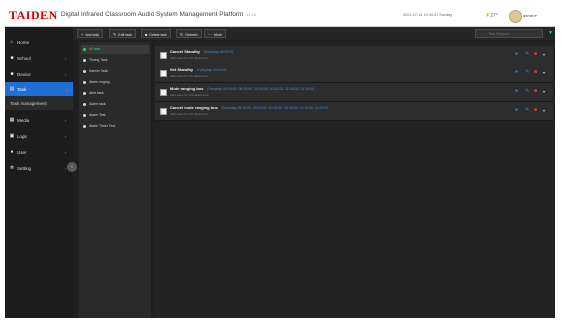 Image resolution: width=562 pixels, height=320 pixels. I want to click on more-label: More, so click(218, 35).